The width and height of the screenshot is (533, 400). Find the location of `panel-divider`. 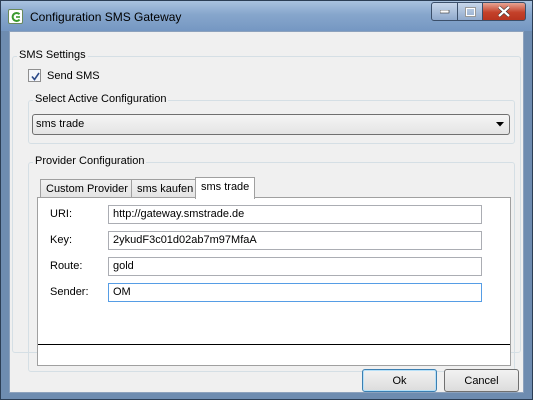

panel-divider is located at coordinates (274, 344).